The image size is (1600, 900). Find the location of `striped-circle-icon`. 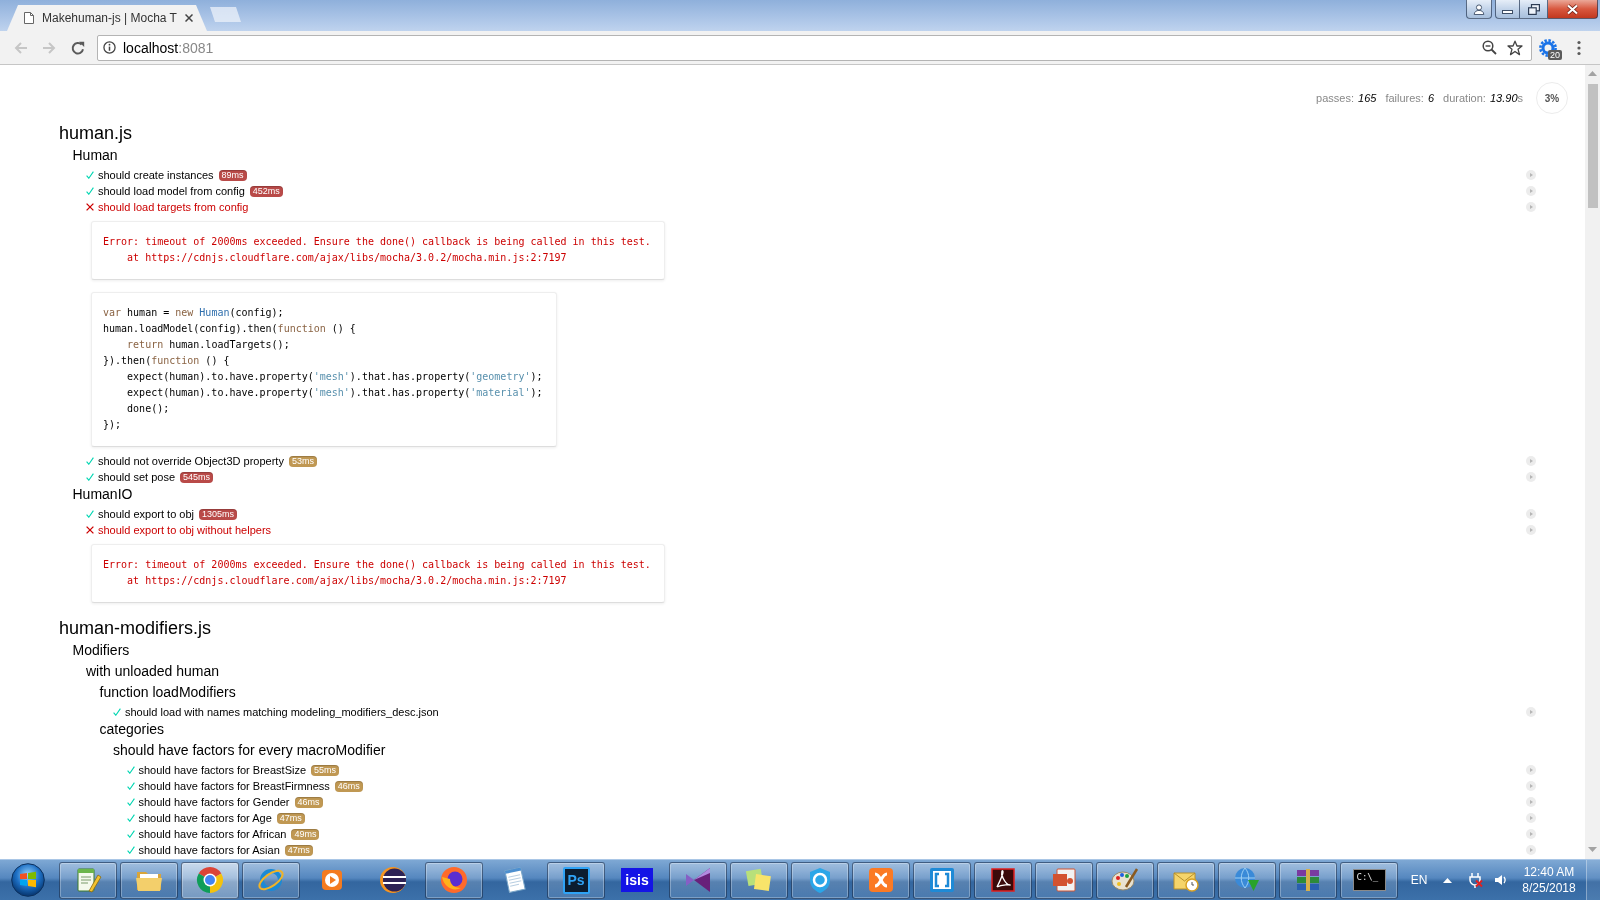

striped-circle-icon is located at coordinates (393, 880).